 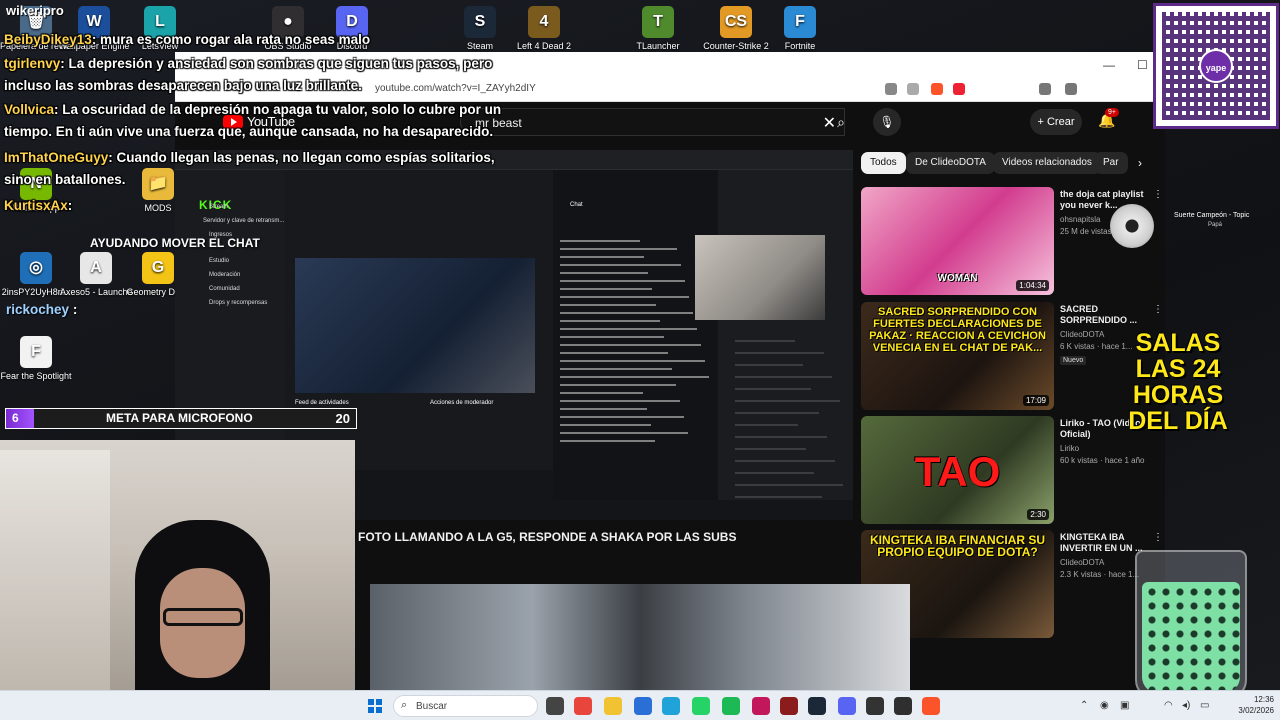 What do you see at coordinates (887, 122) in the screenshot?
I see `mic-button: 🎙` at bounding box center [887, 122].